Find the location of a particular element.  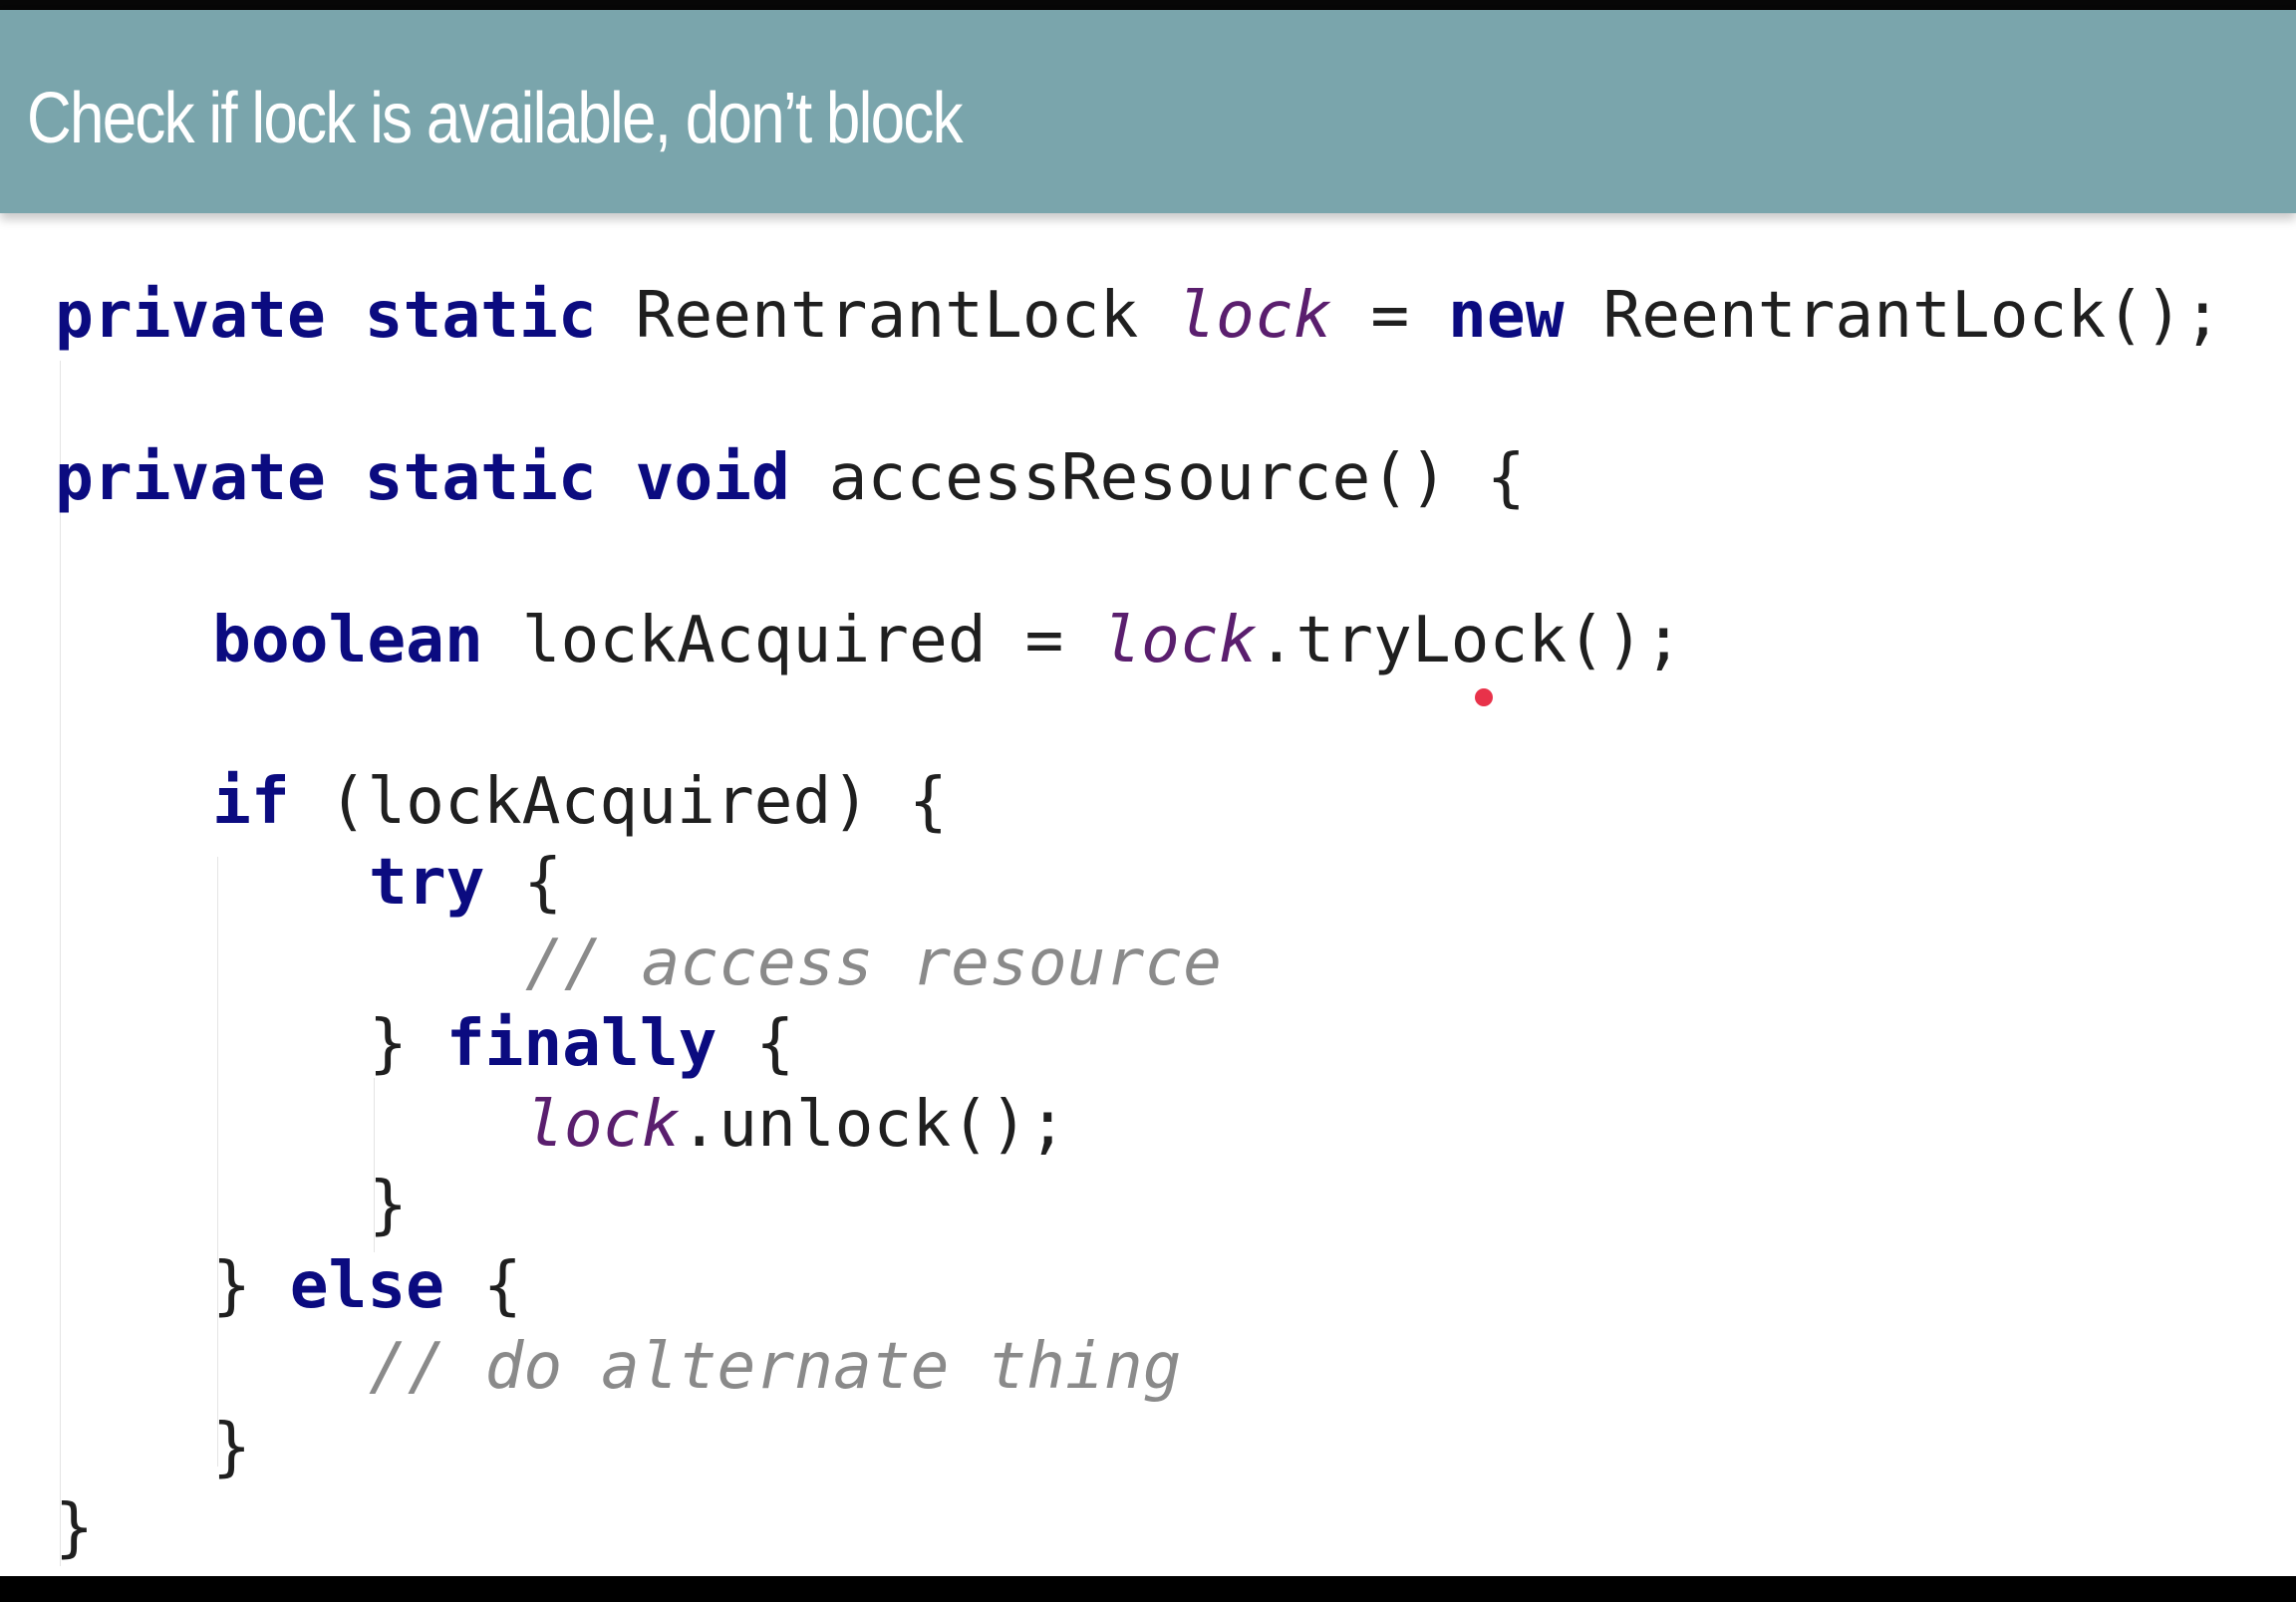

code-line-3: boolean lockAcquired = lock.tryLock(); is located at coordinates (947, 641).